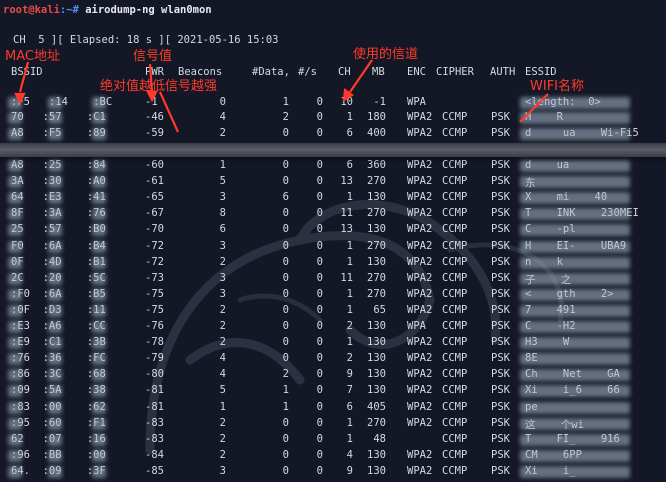 The width and height of the screenshot is (666, 482). Describe the element at coordinates (281, 96) in the screenshot. I see `annotation-arrows` at that location.